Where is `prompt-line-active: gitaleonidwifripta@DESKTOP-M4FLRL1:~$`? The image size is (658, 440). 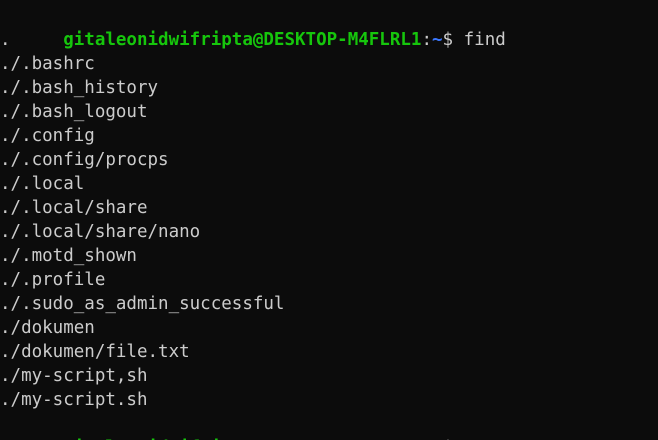
prompt-line-active: gitaleonidwifripta@DESKTOP-M4FLRL1:~$ is located at coordinates (329, 426).